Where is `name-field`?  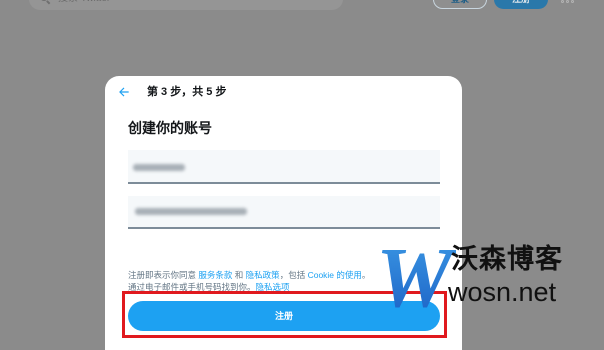 name-field is located at coordinates (284, 167).